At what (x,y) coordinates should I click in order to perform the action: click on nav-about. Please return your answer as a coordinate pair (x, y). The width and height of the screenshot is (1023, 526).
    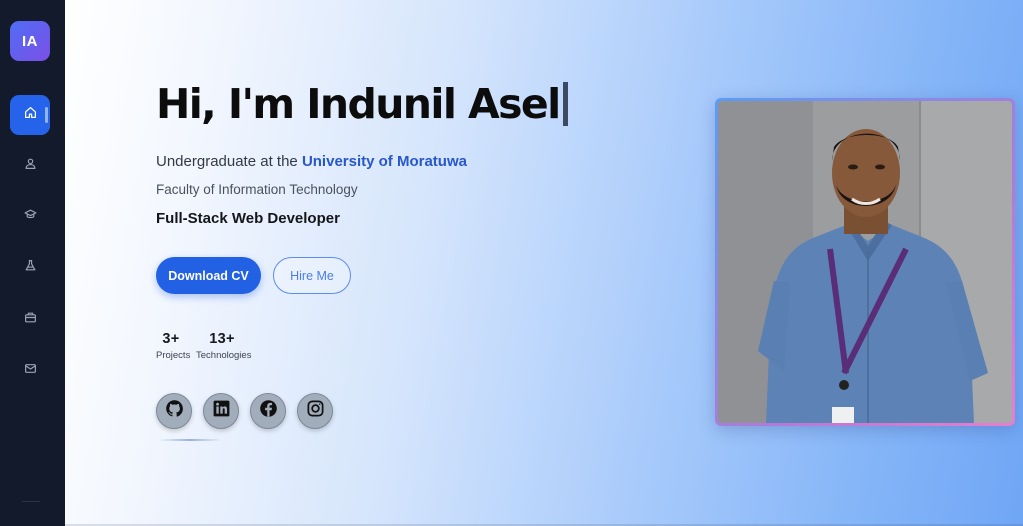
    Looking at the image, I should click on (30, 166).